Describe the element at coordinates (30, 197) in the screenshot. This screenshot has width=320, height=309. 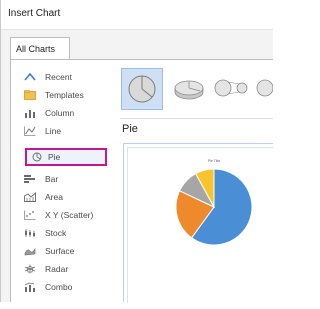
I see `area-chart-icon` at that location.